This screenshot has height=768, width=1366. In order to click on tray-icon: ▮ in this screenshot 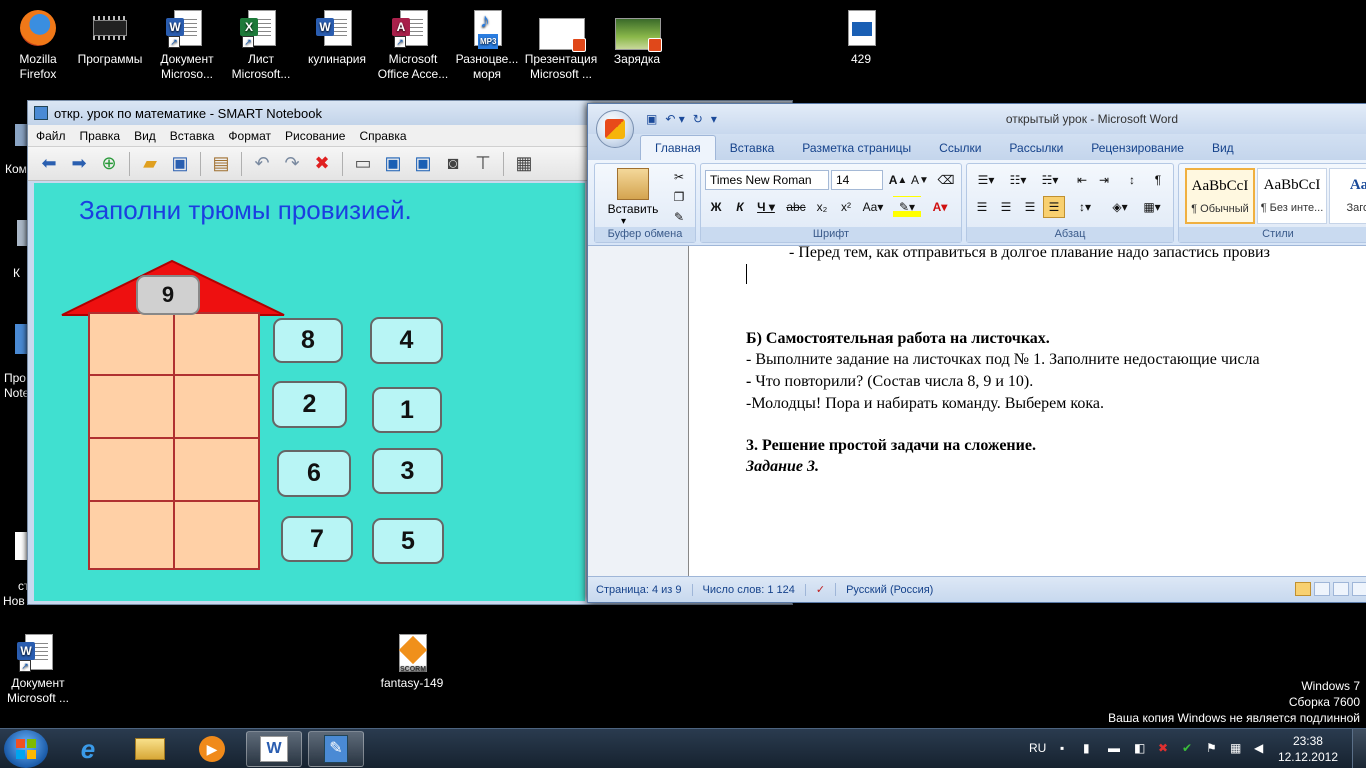, I will do `click(1086, 748)`.